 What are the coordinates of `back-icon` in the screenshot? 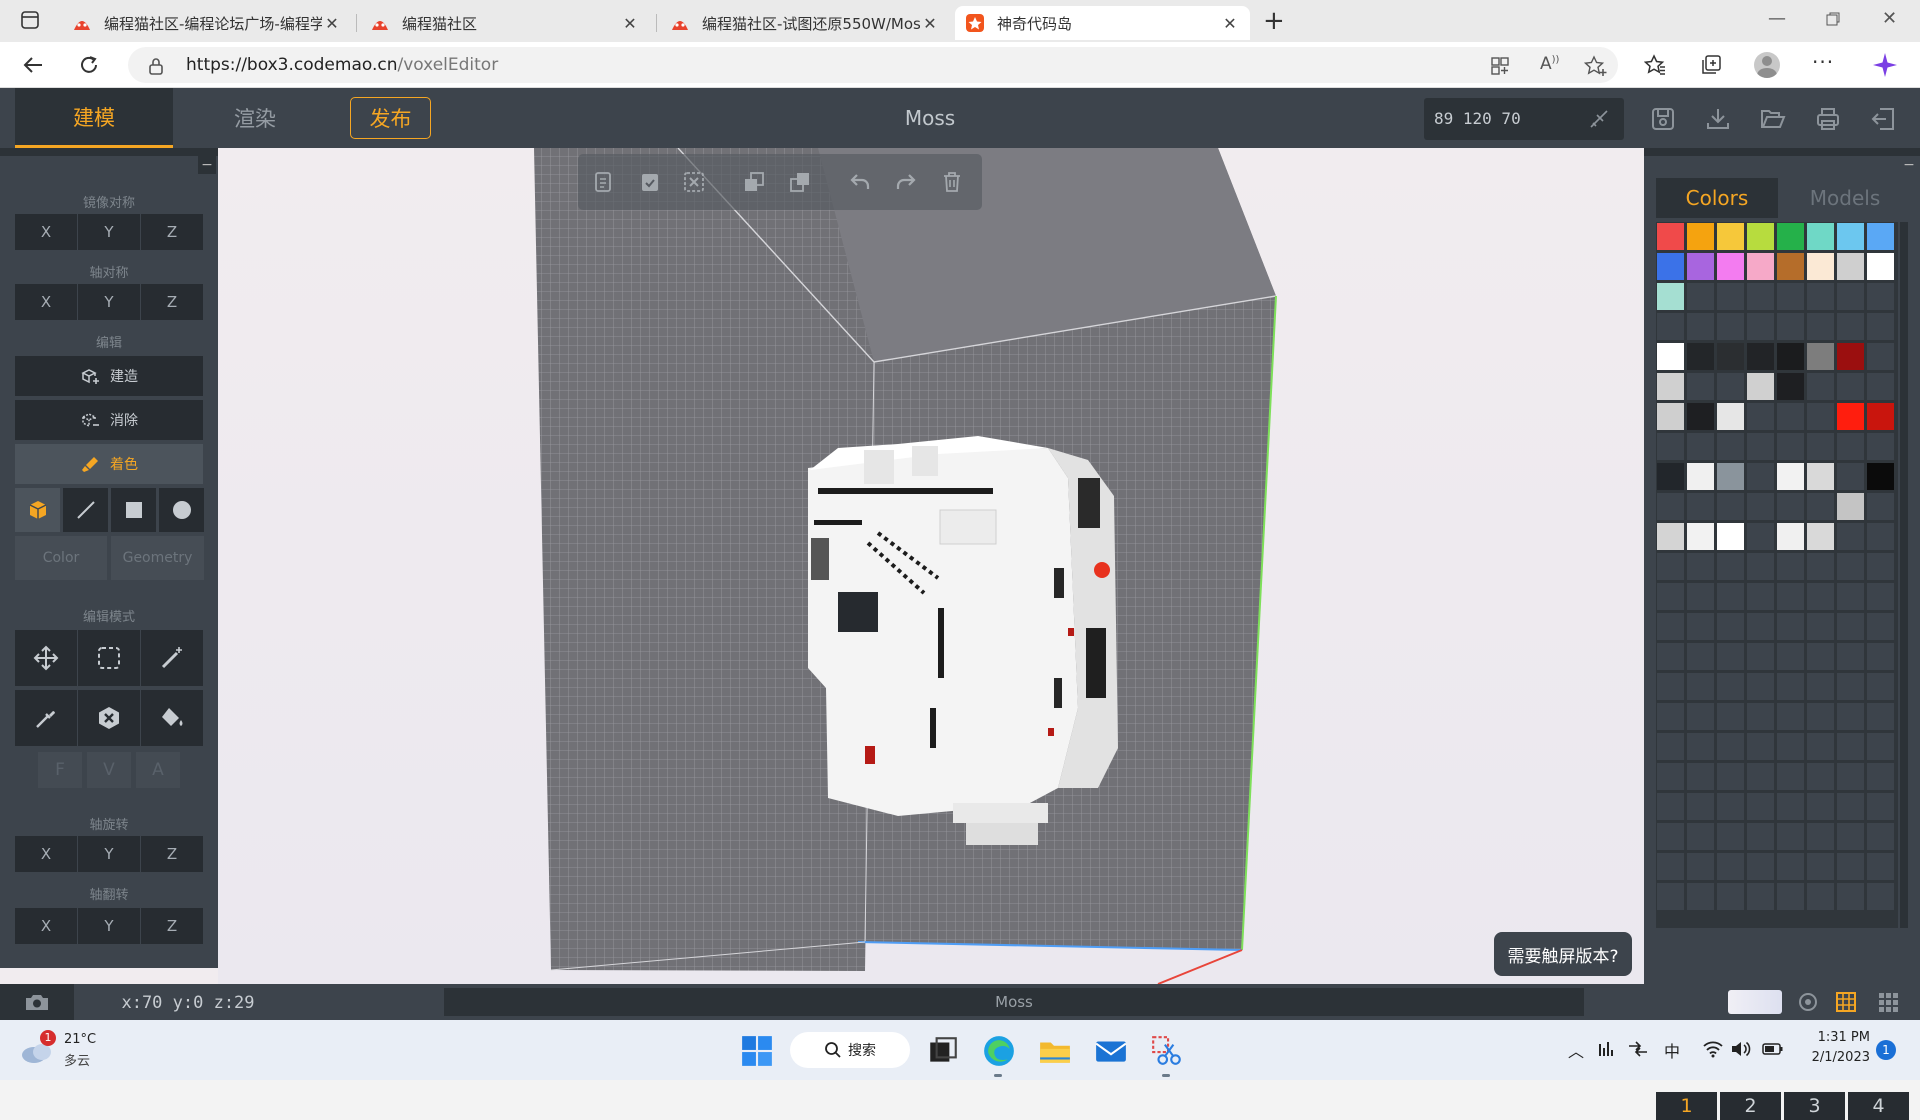 It's located at (33, 65).